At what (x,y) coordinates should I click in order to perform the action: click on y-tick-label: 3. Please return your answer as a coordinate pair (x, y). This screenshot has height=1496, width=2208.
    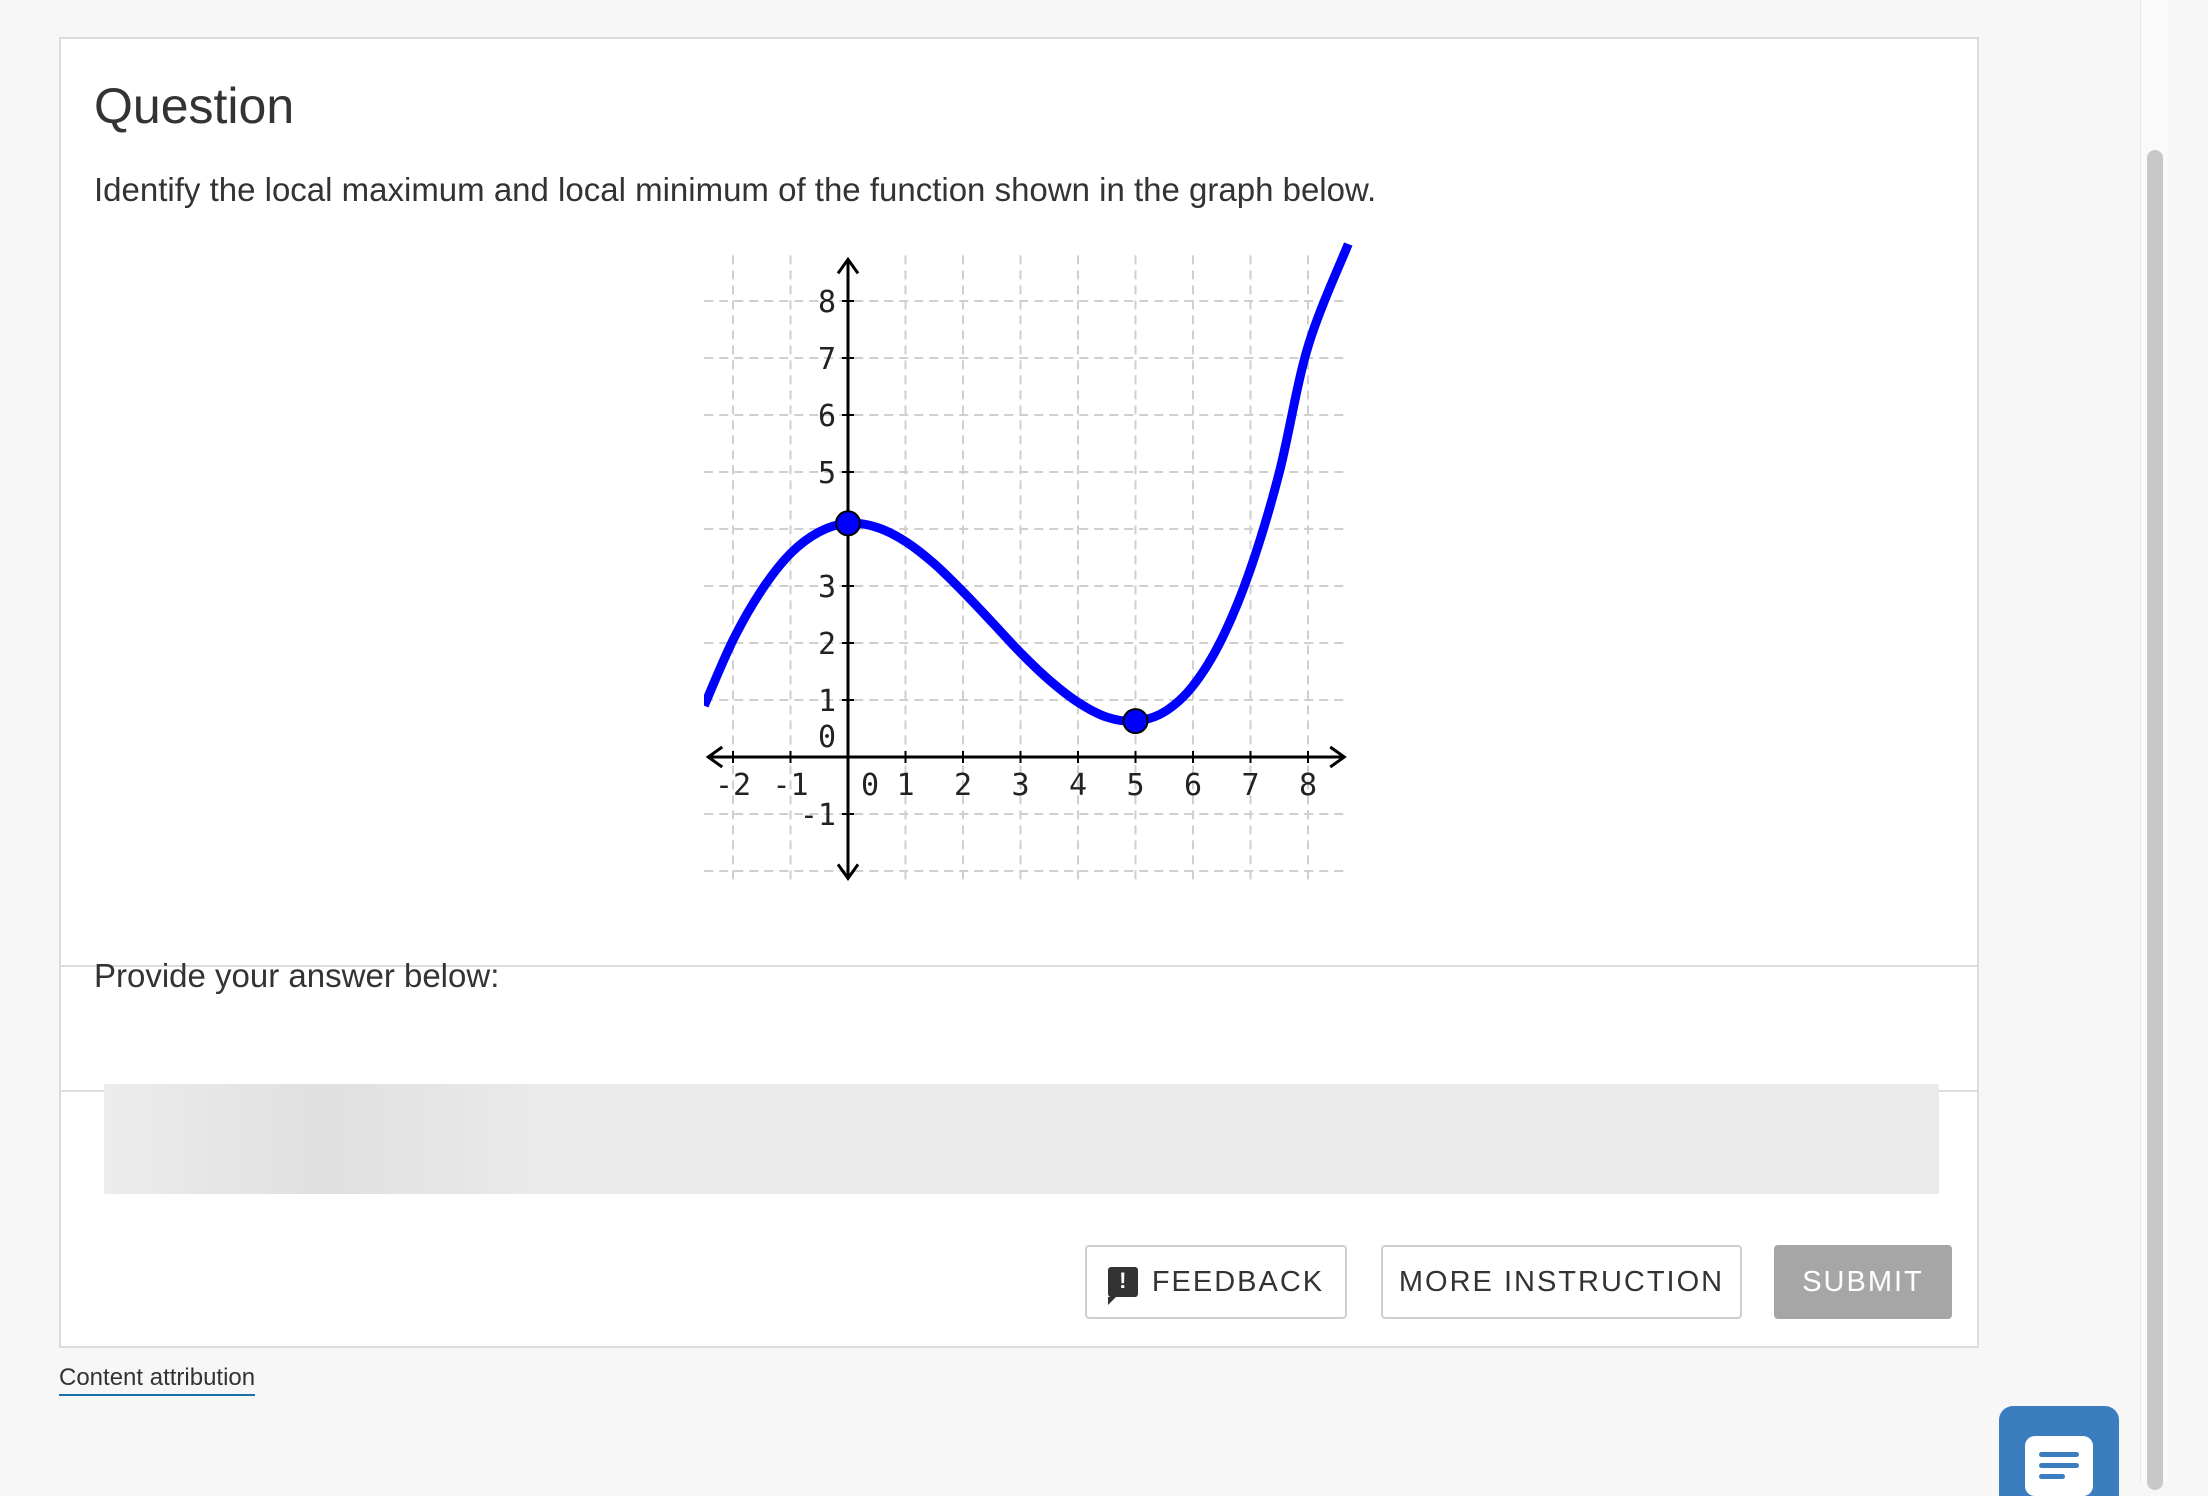
    Looking at the image, I should click on (827, 587).